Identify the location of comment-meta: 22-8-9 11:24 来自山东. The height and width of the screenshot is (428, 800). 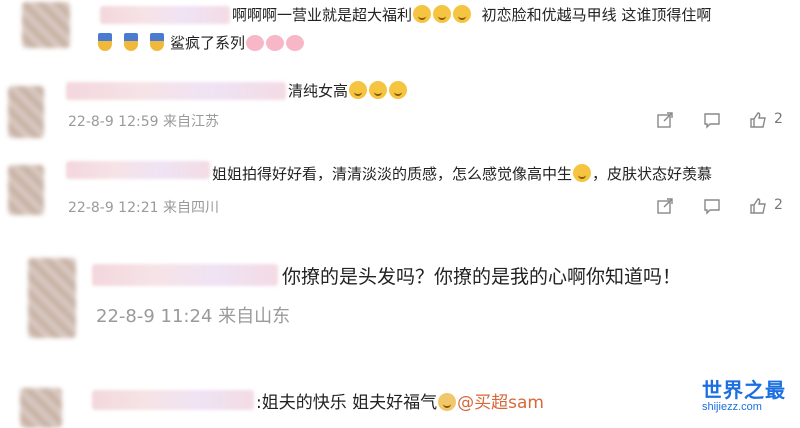
(193, 315).